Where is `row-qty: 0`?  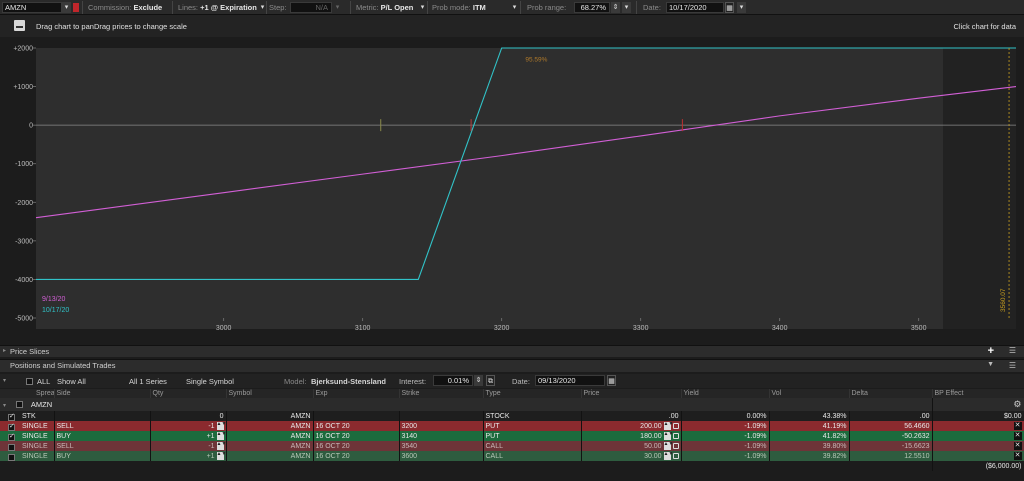
row-qty: 0 is located at coordinates (188, 416).